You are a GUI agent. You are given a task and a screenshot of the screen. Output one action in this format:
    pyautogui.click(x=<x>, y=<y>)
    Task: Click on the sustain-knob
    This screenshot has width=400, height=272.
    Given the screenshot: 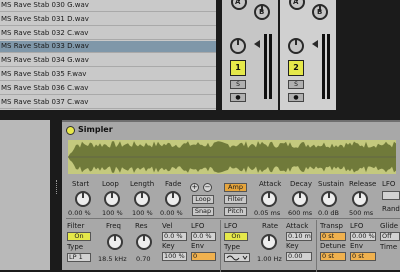 What is the action you would take?
    pyautogui.click(x=329, y=199)
    